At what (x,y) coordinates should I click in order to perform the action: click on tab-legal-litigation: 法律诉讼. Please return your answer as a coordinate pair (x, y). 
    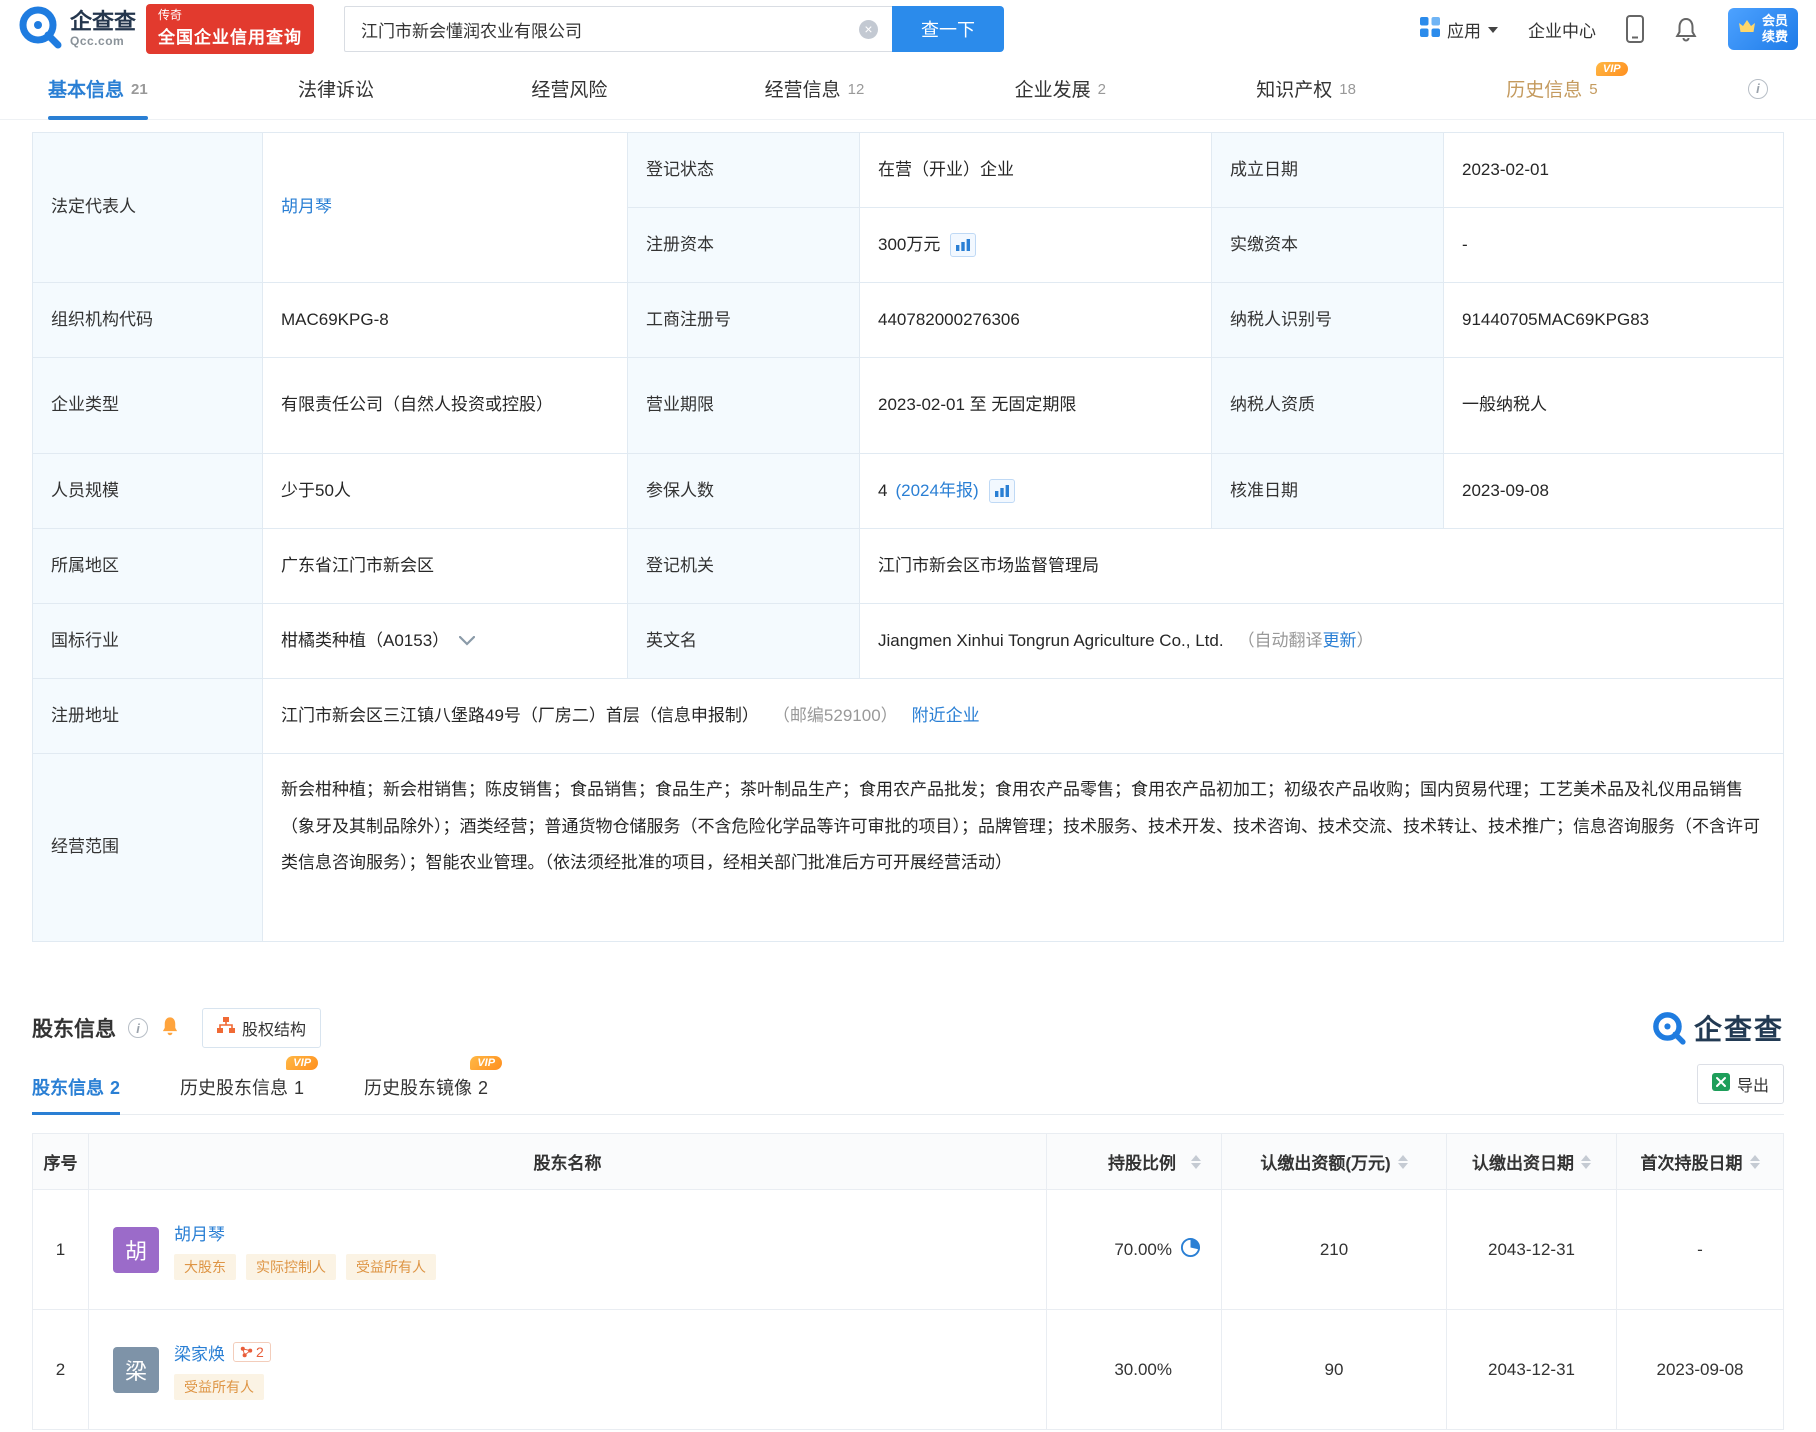
    Looking at the image, I should click on (339, 89).